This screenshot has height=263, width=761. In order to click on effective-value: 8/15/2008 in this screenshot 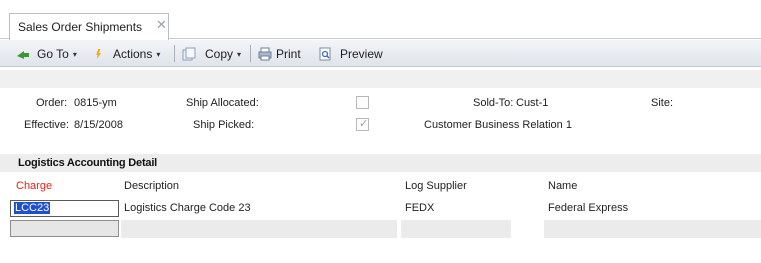, I will do `click(98, 125)`.